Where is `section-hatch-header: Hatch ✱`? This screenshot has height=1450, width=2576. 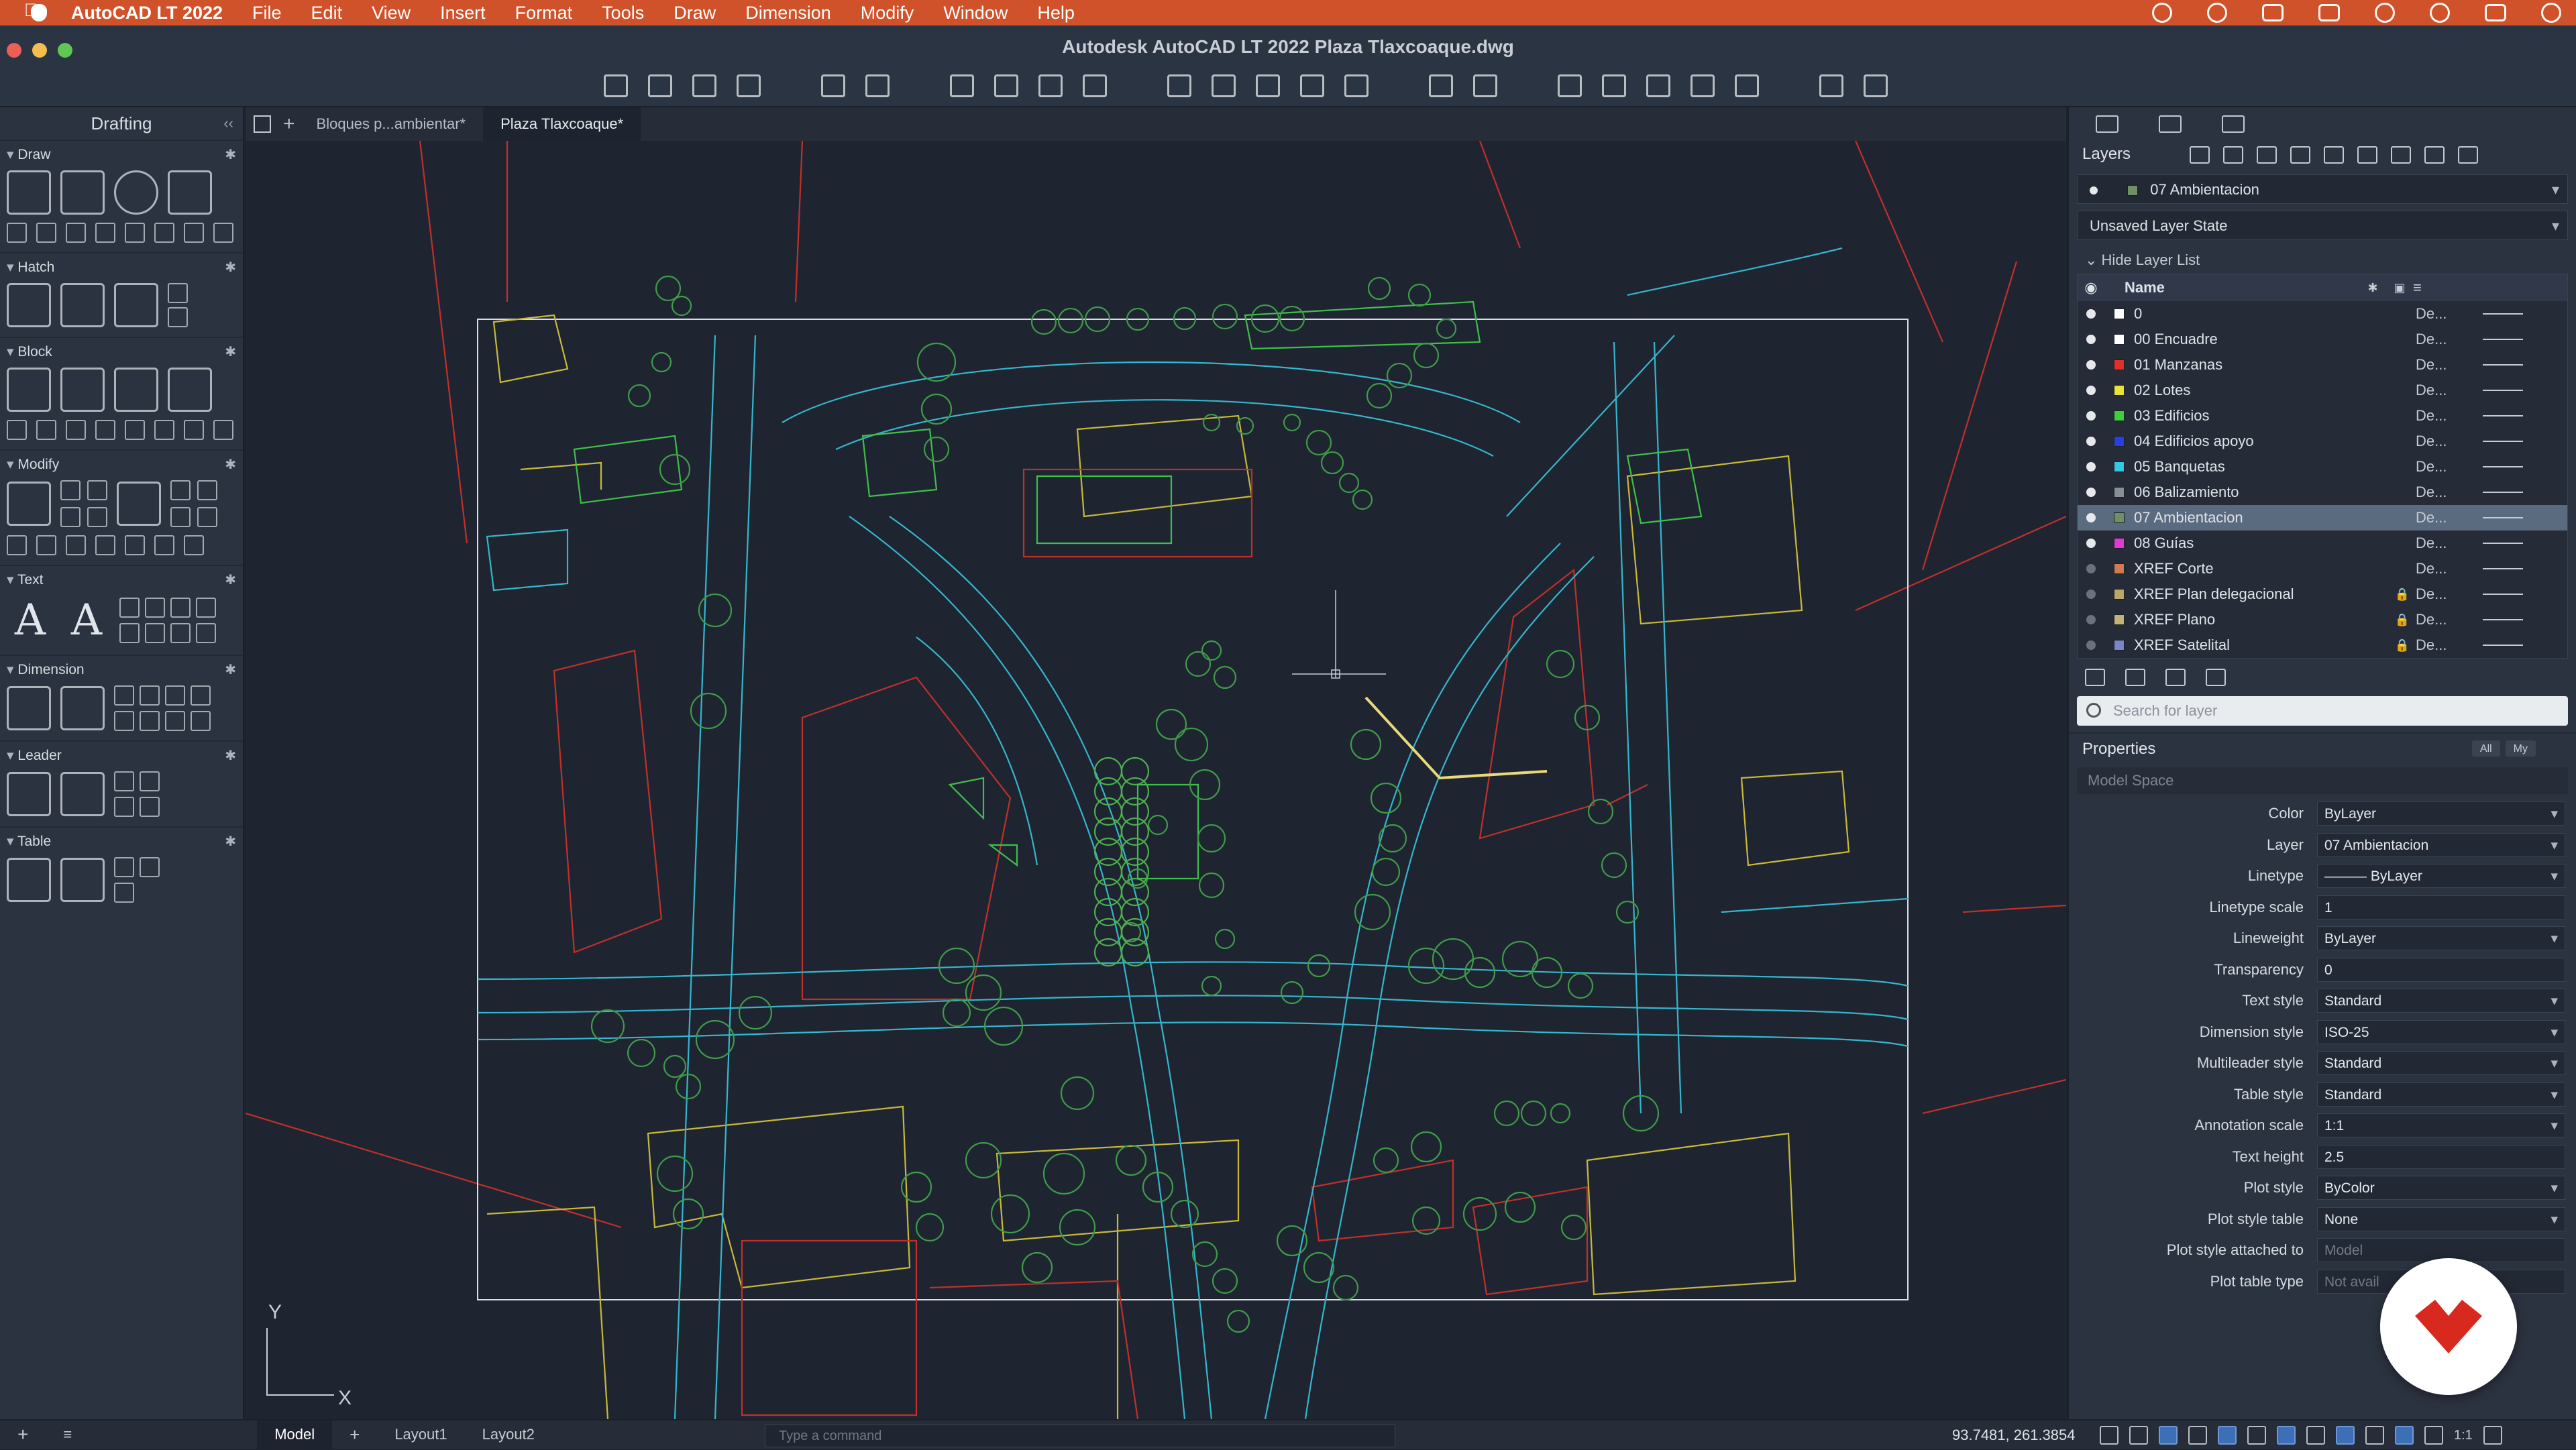
section-hatch-header: Hatch ✱ is located at coordinates (121, 267).